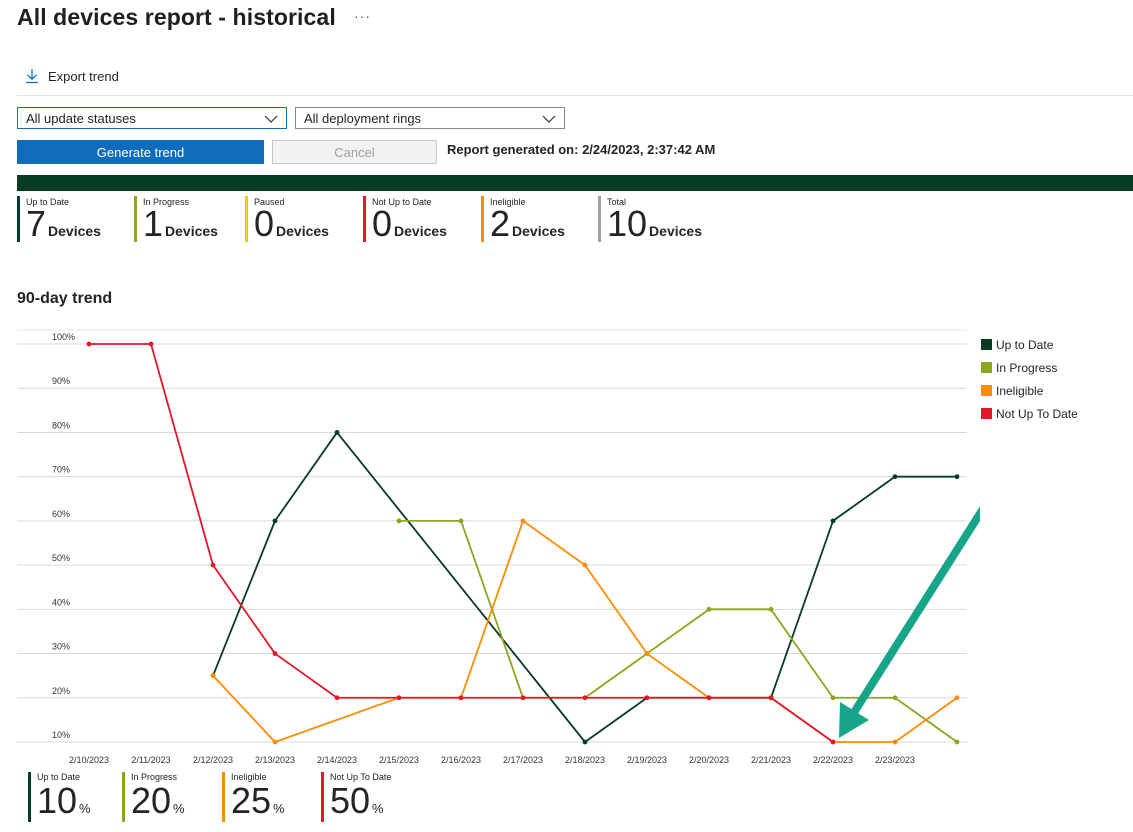  What do you see at coordinates (61, 558) in the screenshot?
I see `y-tick-label: 50%` at bounding box center [61, 558].